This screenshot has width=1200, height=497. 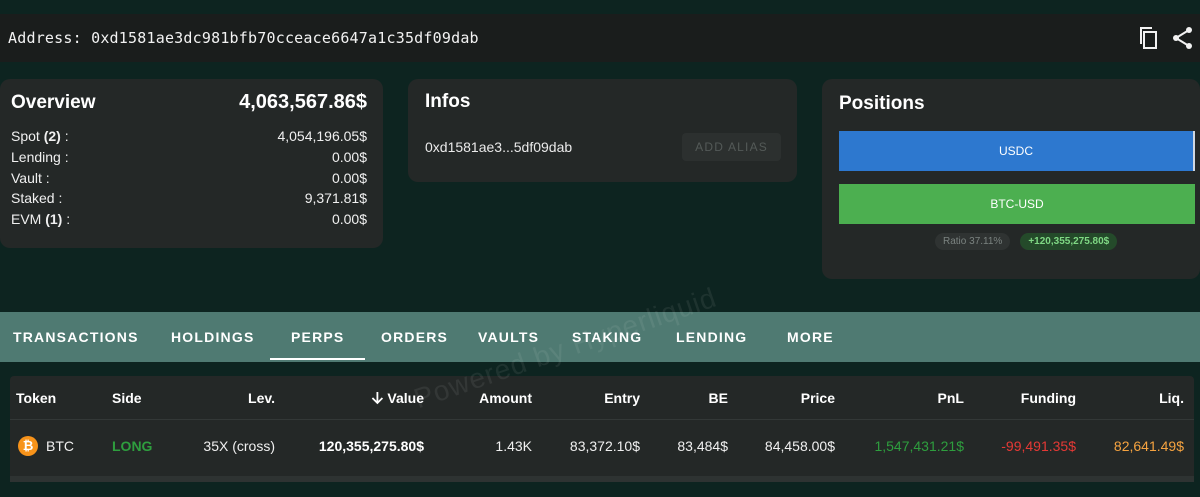 What do you see at coordinates (76, 337) in the screenshot?
I see `tab-transactions: TRANSACTIONS` at bounding box center [76, 337].